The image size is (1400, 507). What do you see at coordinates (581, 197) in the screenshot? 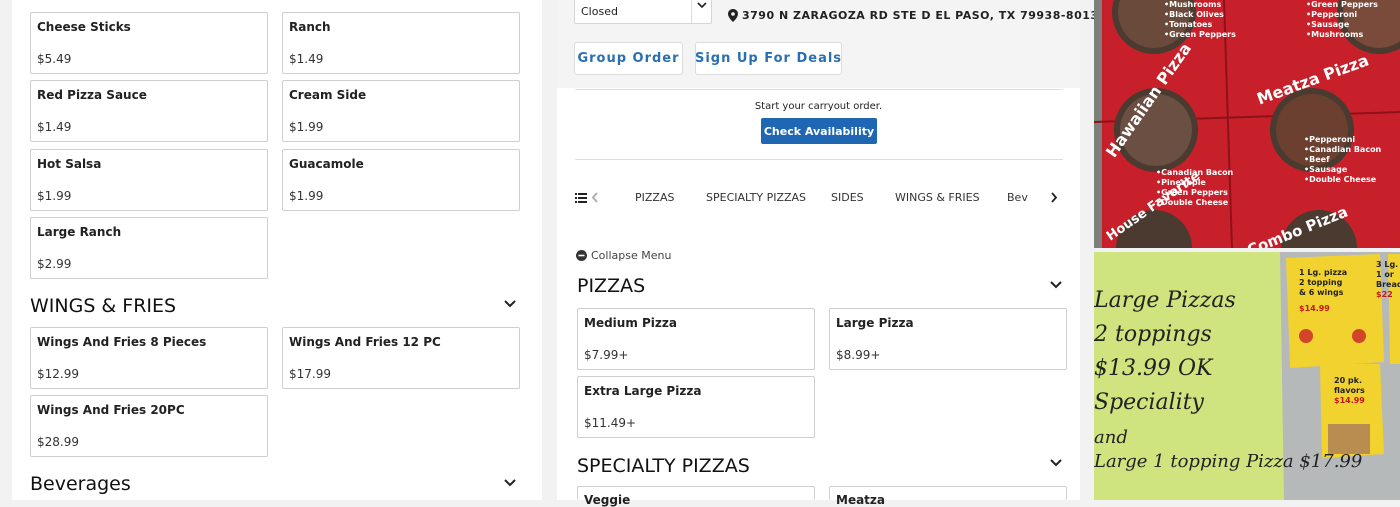
I see `list-menu-icon` at bounding box center [581, 197].